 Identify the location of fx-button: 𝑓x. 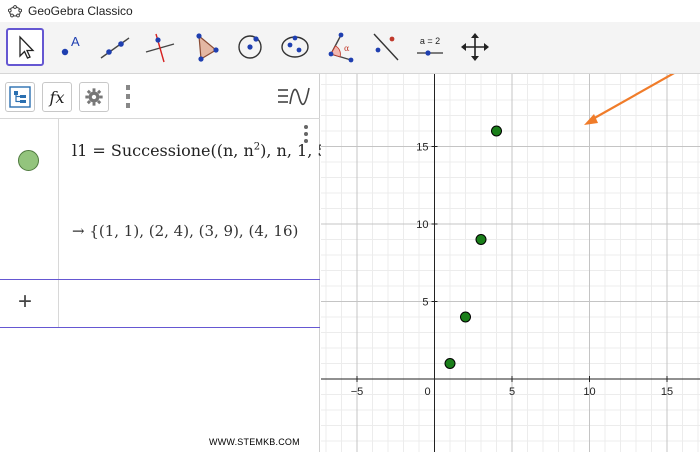
(57, 97).